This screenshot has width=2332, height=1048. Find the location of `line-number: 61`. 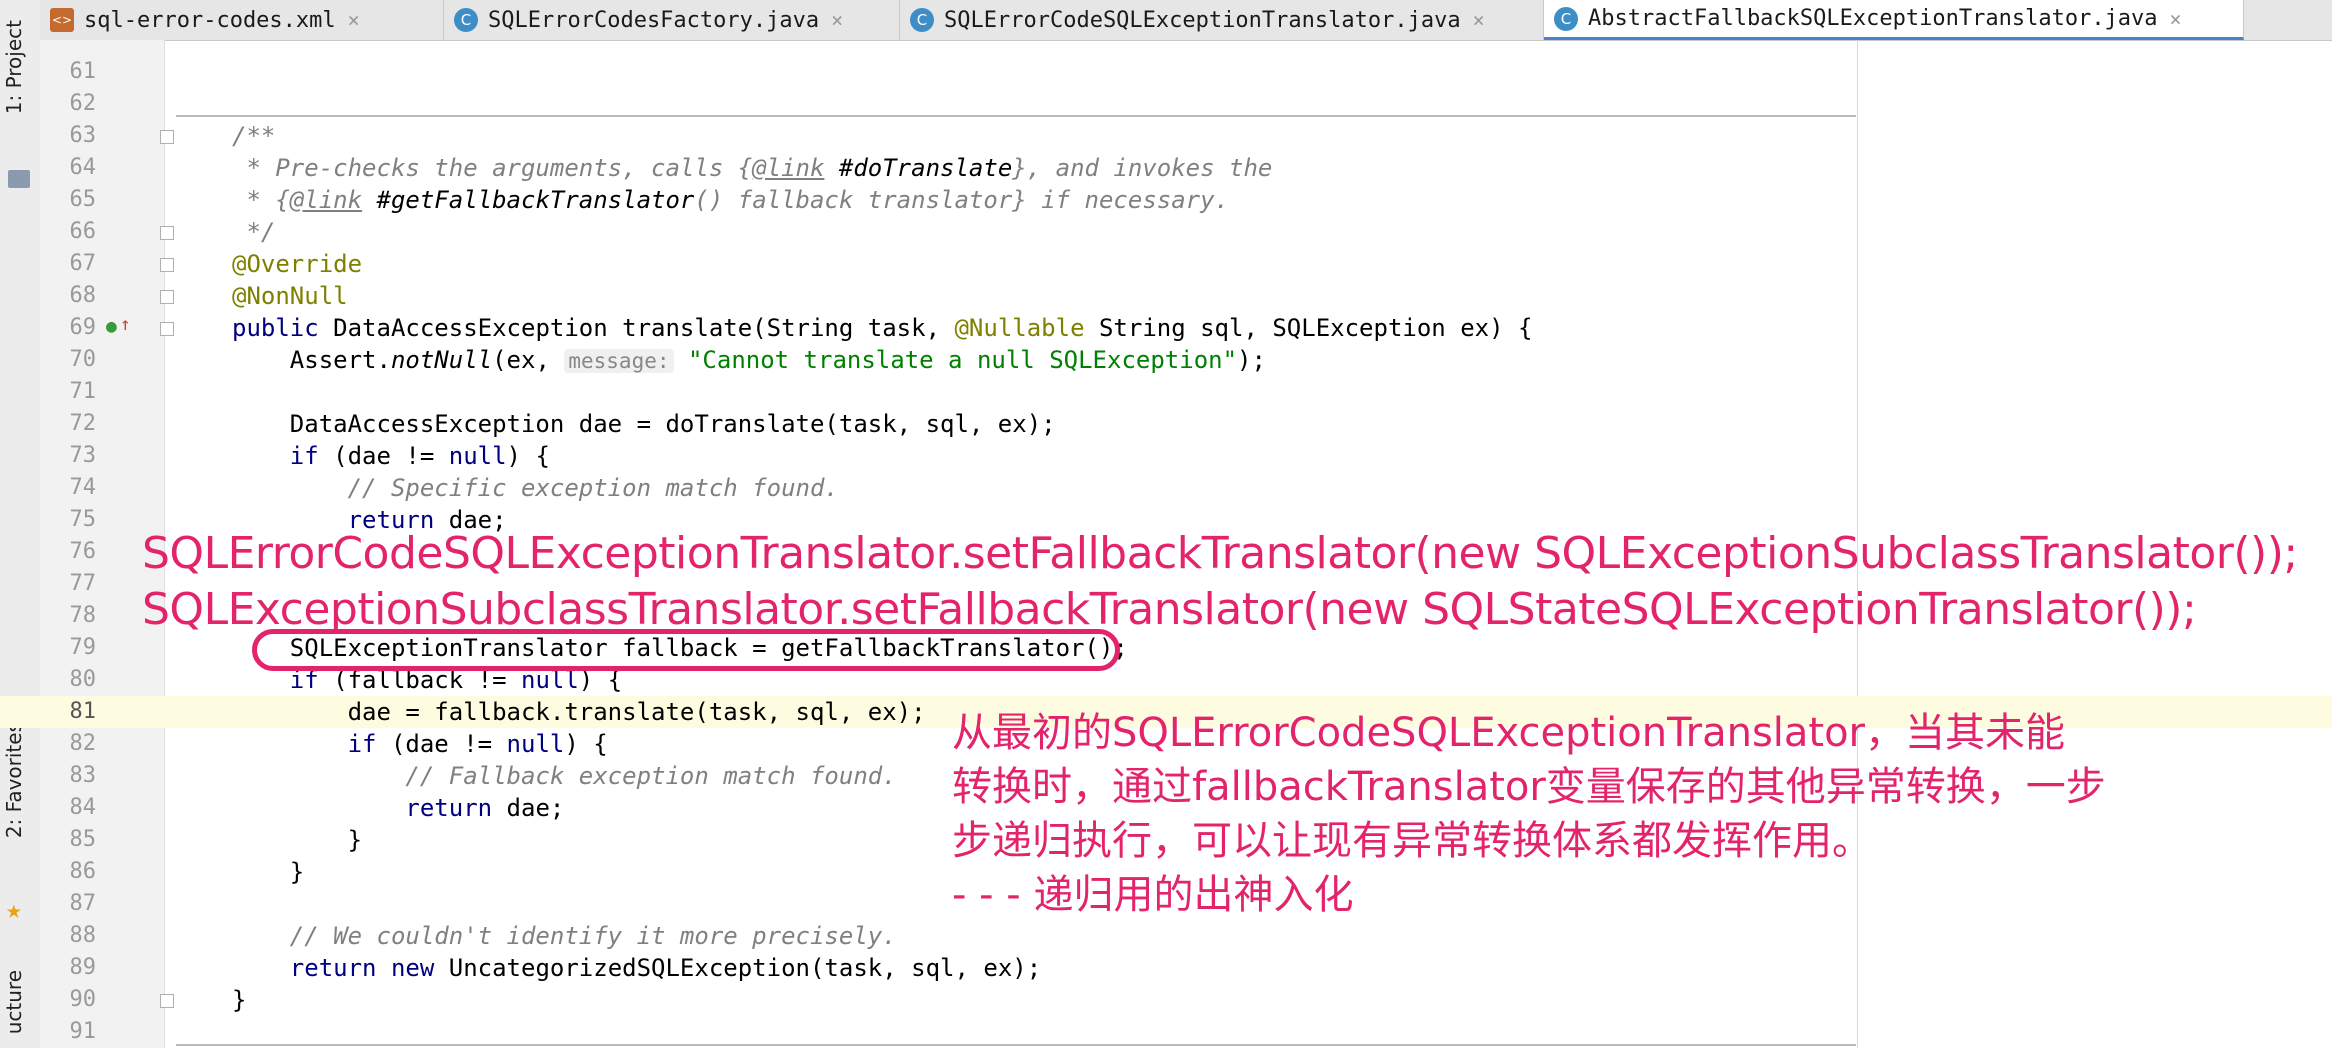

line-number: 61 is located at coordinates (83, 71).